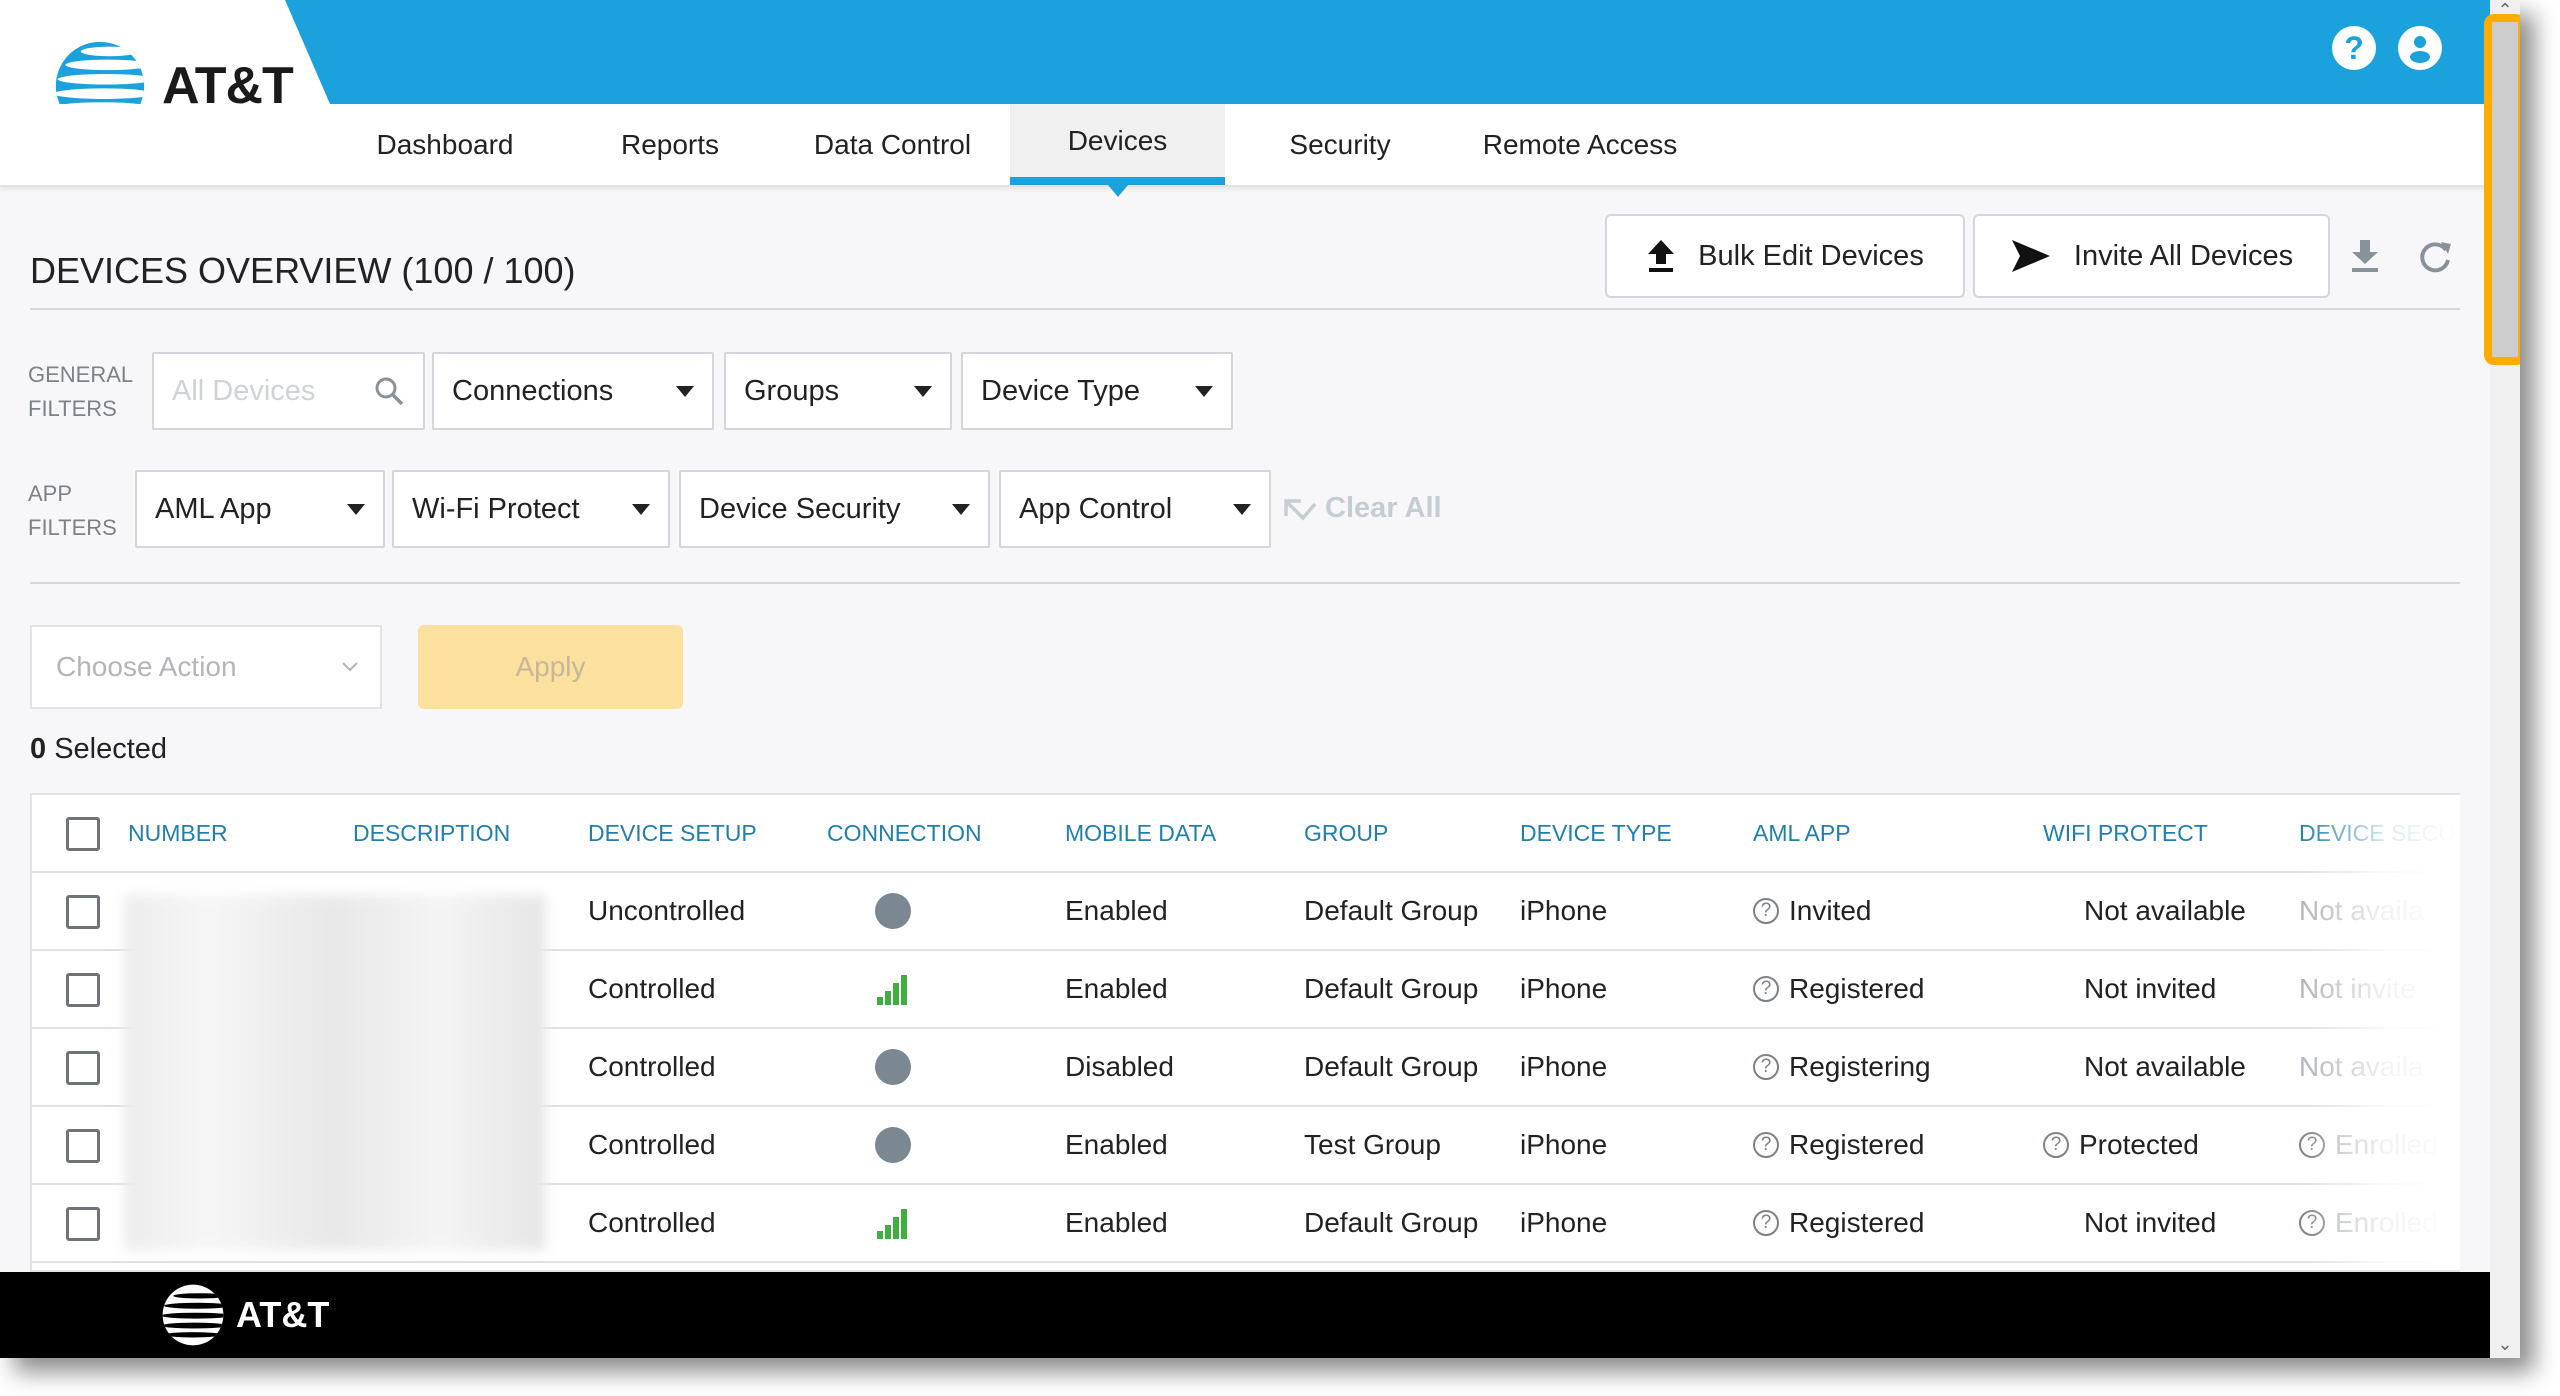 The width and height of the screenshot is (2560, 1396). I want to click on filters-divider, so click(1245, 583).